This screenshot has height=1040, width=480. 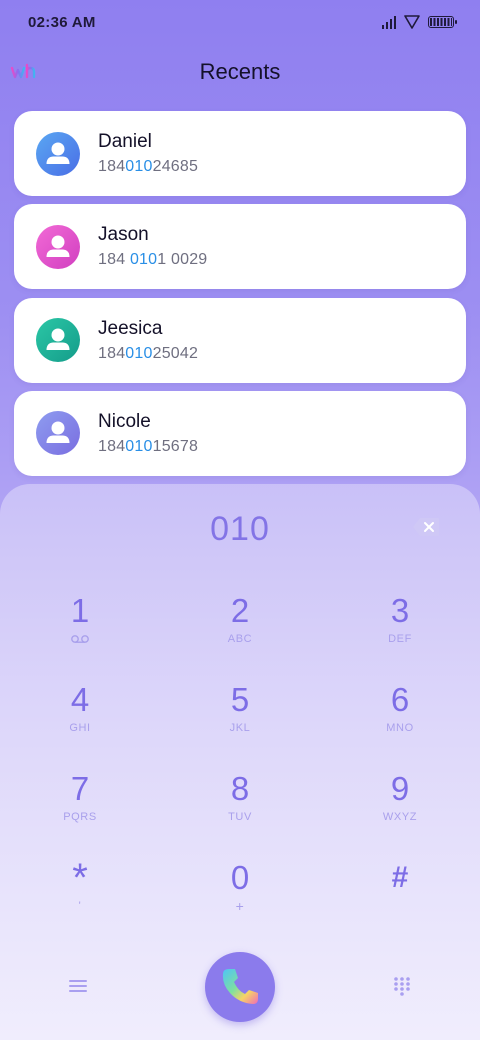 What do you see at coordinates (240, 22) in the screenshot?
I see `status-bar: 02:36 AM` at bounding box center [240, 22].